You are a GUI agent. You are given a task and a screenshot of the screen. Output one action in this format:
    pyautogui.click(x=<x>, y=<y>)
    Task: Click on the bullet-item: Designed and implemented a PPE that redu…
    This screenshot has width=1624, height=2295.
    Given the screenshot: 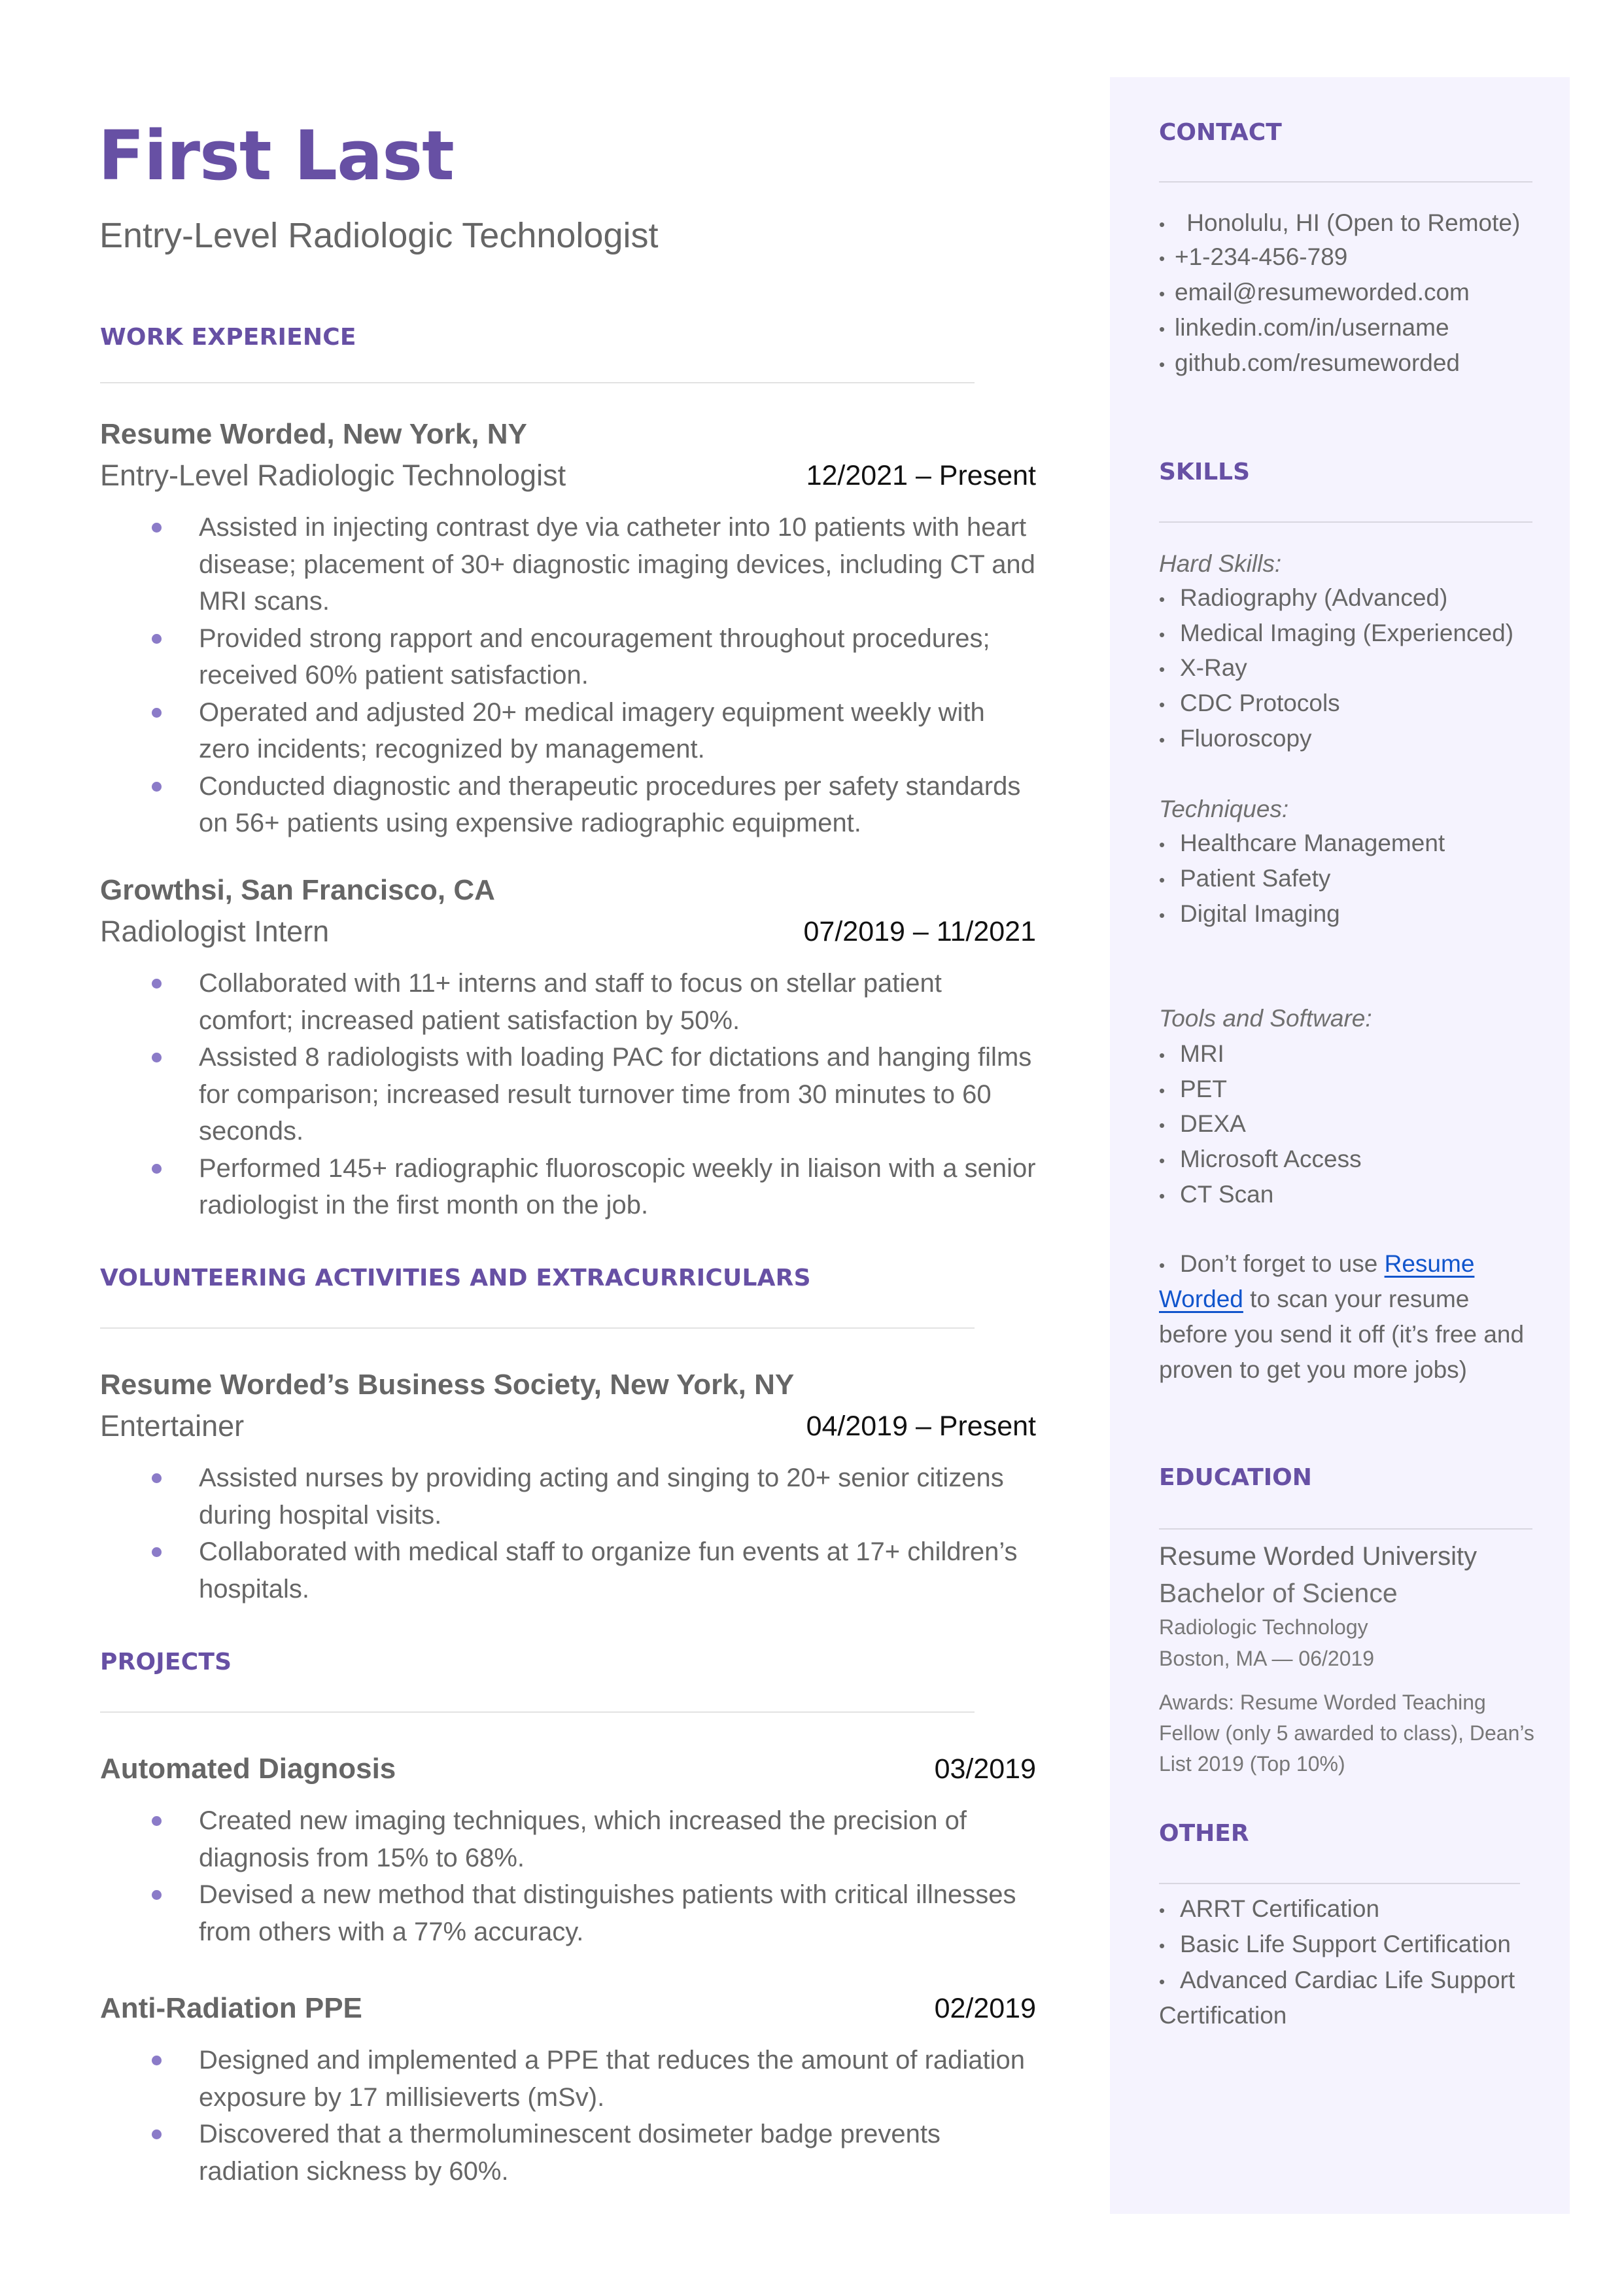 What is the action you would take?
    pyautogui.click(x=595, y=2079)
    